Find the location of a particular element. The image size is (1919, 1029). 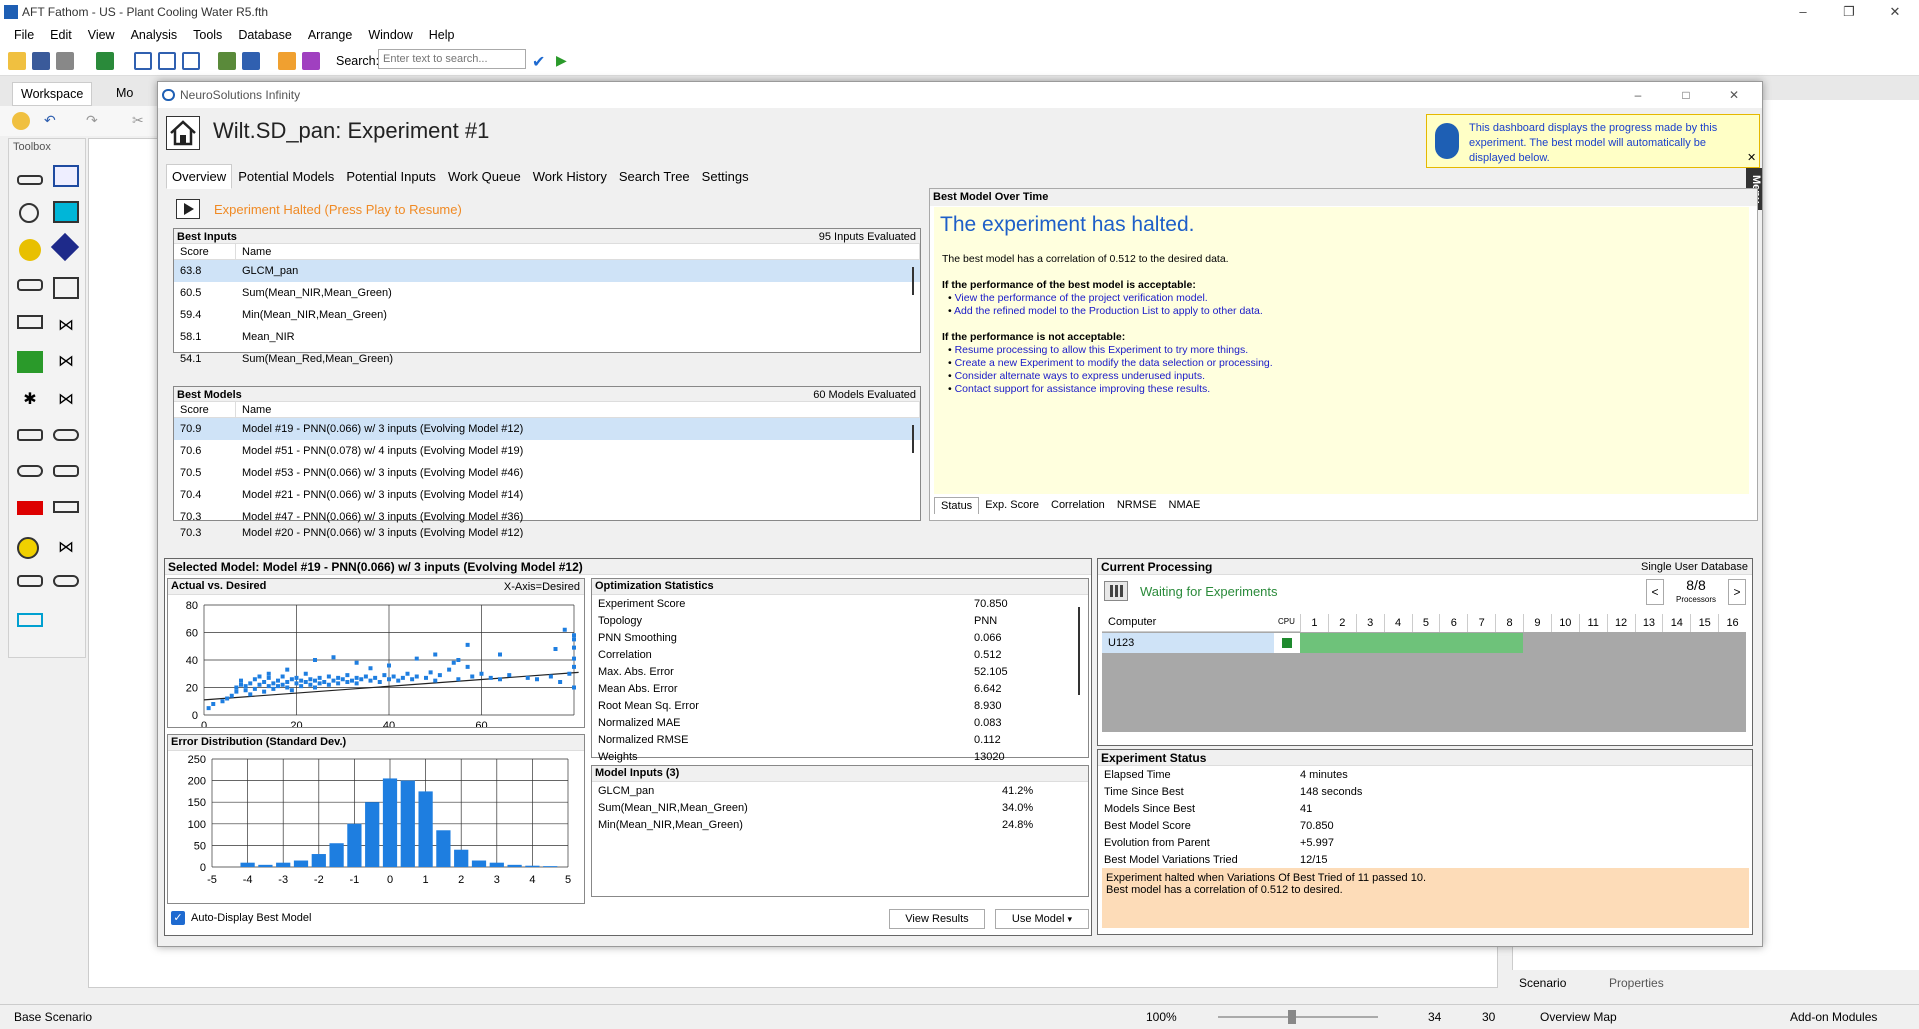

control-valve-icon: ⋈ is located at coordinates (66, 362).